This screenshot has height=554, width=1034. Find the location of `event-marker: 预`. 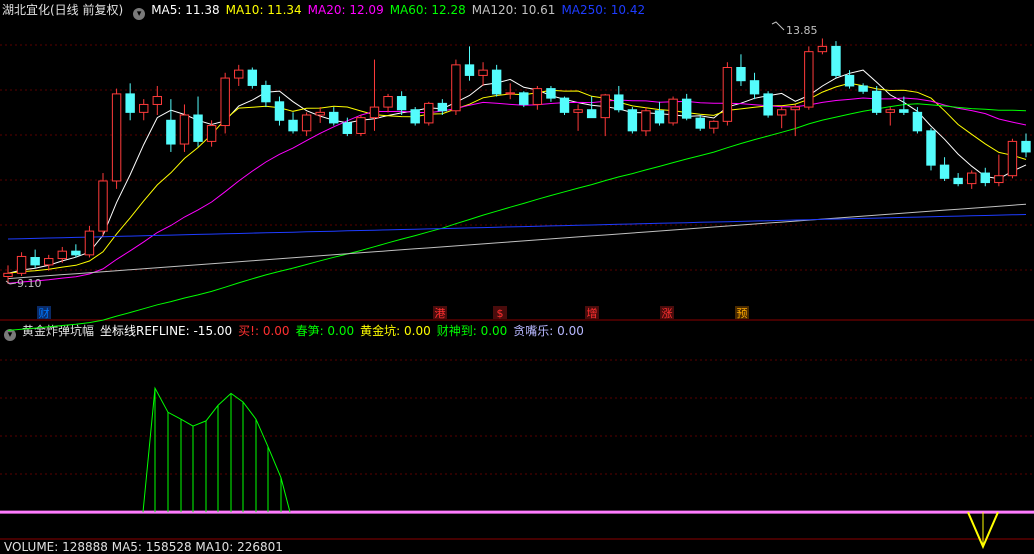

event-marker: 预 is located at coordinates (742, 313).